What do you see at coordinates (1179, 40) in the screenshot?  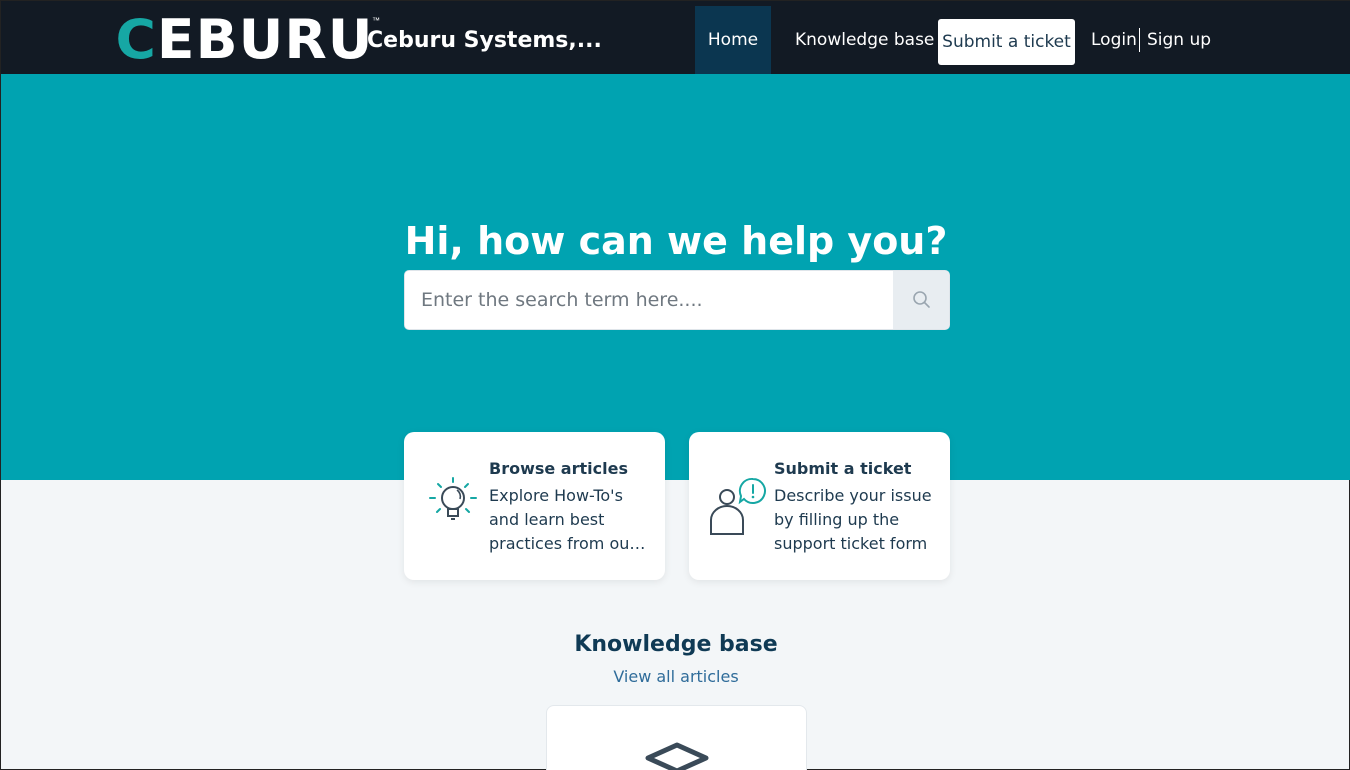 I see `signup-link: Sign up` at bounding box center [1179, 40].